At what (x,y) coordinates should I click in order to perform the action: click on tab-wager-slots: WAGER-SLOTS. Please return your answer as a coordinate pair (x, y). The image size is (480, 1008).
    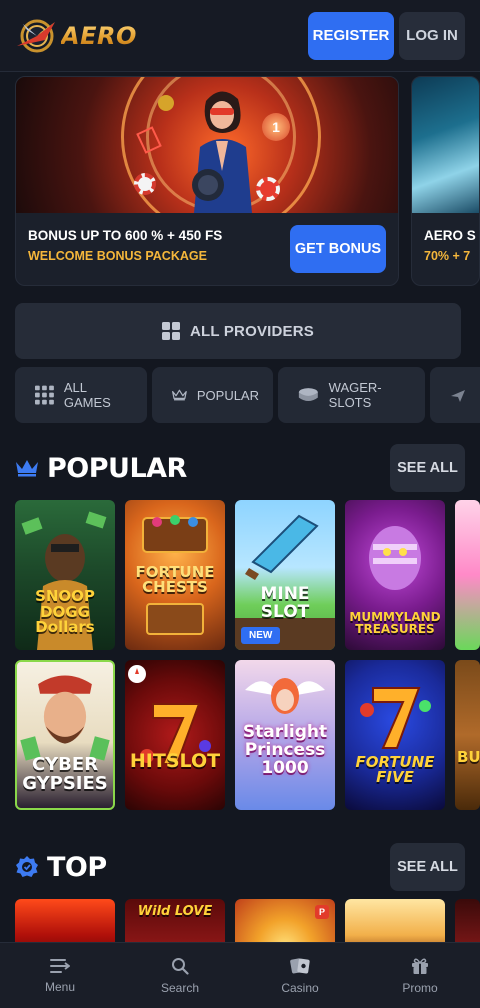
    Looking at the image, I should click on (351, 395).